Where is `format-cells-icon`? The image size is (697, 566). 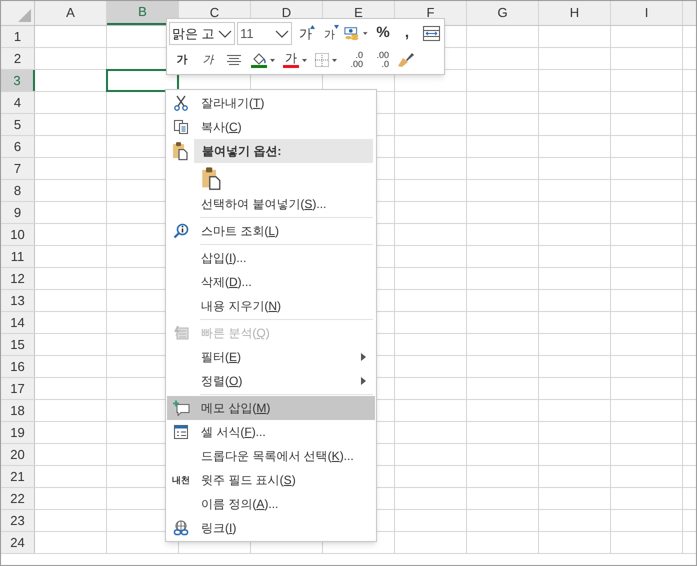 format-cells-icon is located at coordinates (181, 432).